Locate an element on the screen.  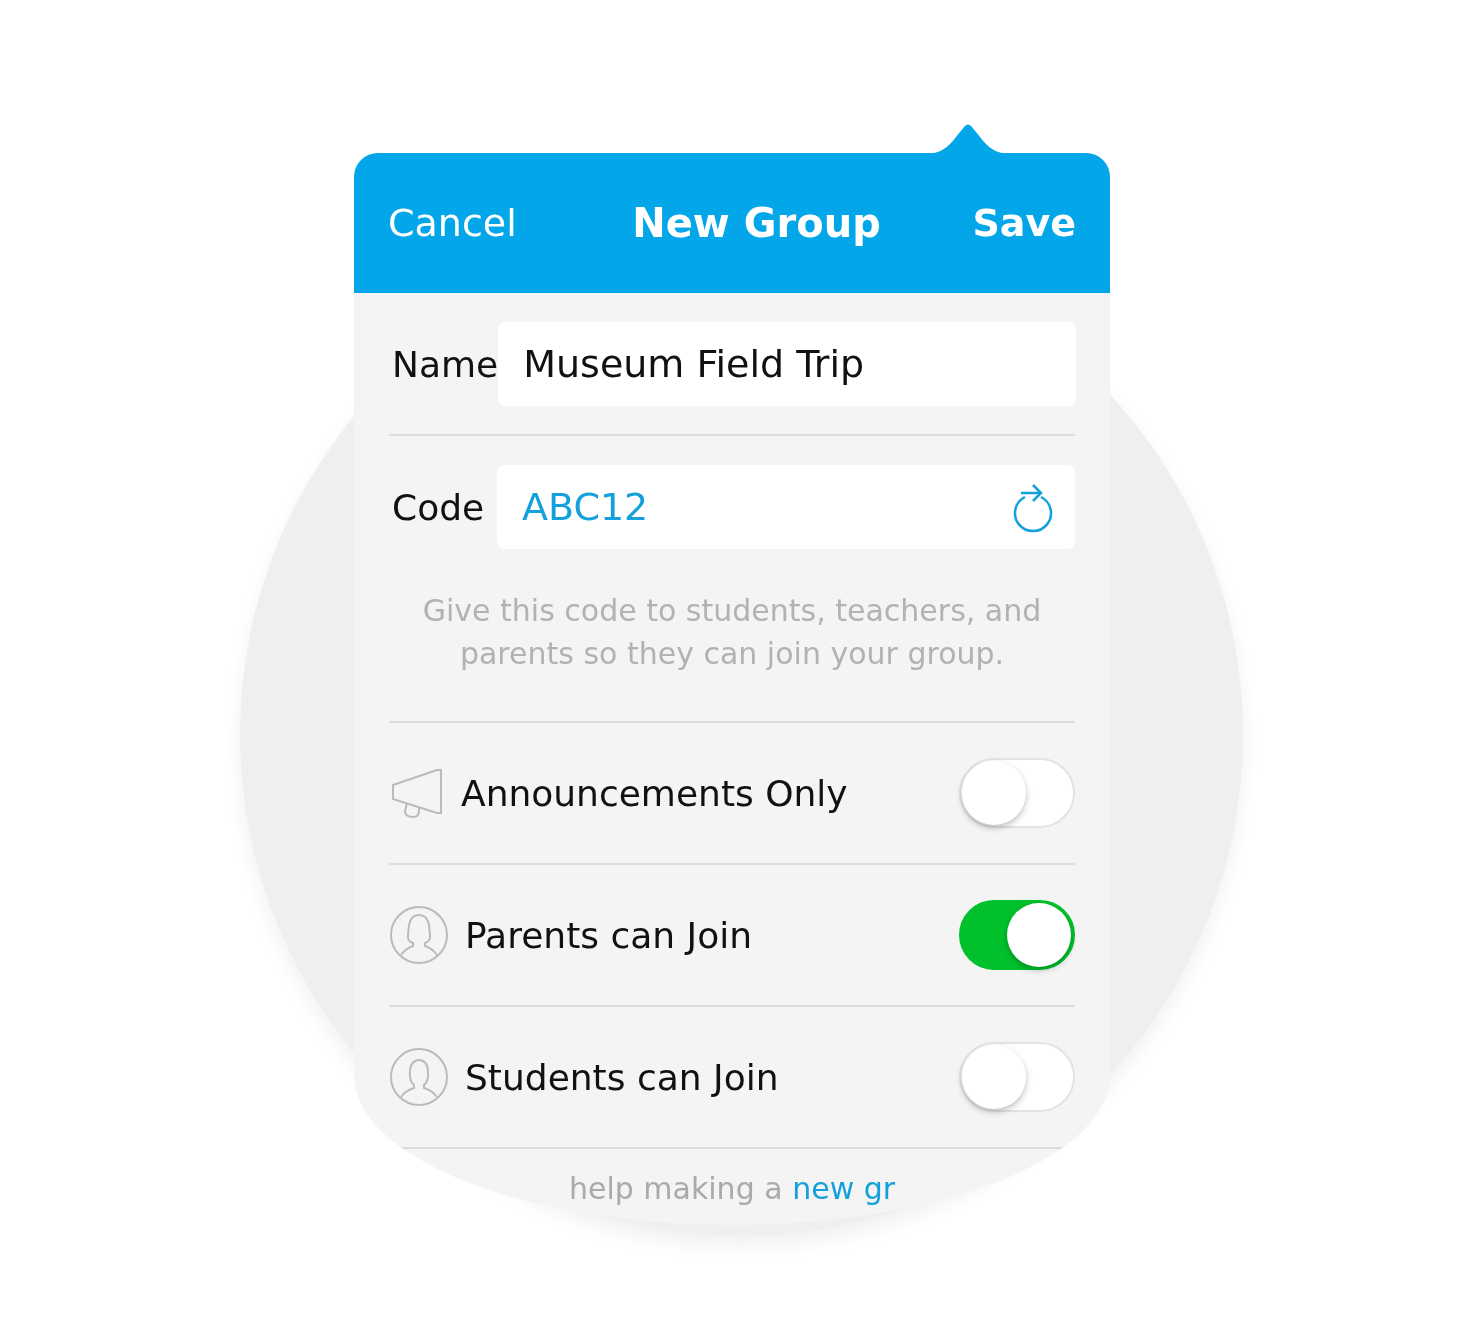
code-field: ABC12 is located at coordinates (786, 507).